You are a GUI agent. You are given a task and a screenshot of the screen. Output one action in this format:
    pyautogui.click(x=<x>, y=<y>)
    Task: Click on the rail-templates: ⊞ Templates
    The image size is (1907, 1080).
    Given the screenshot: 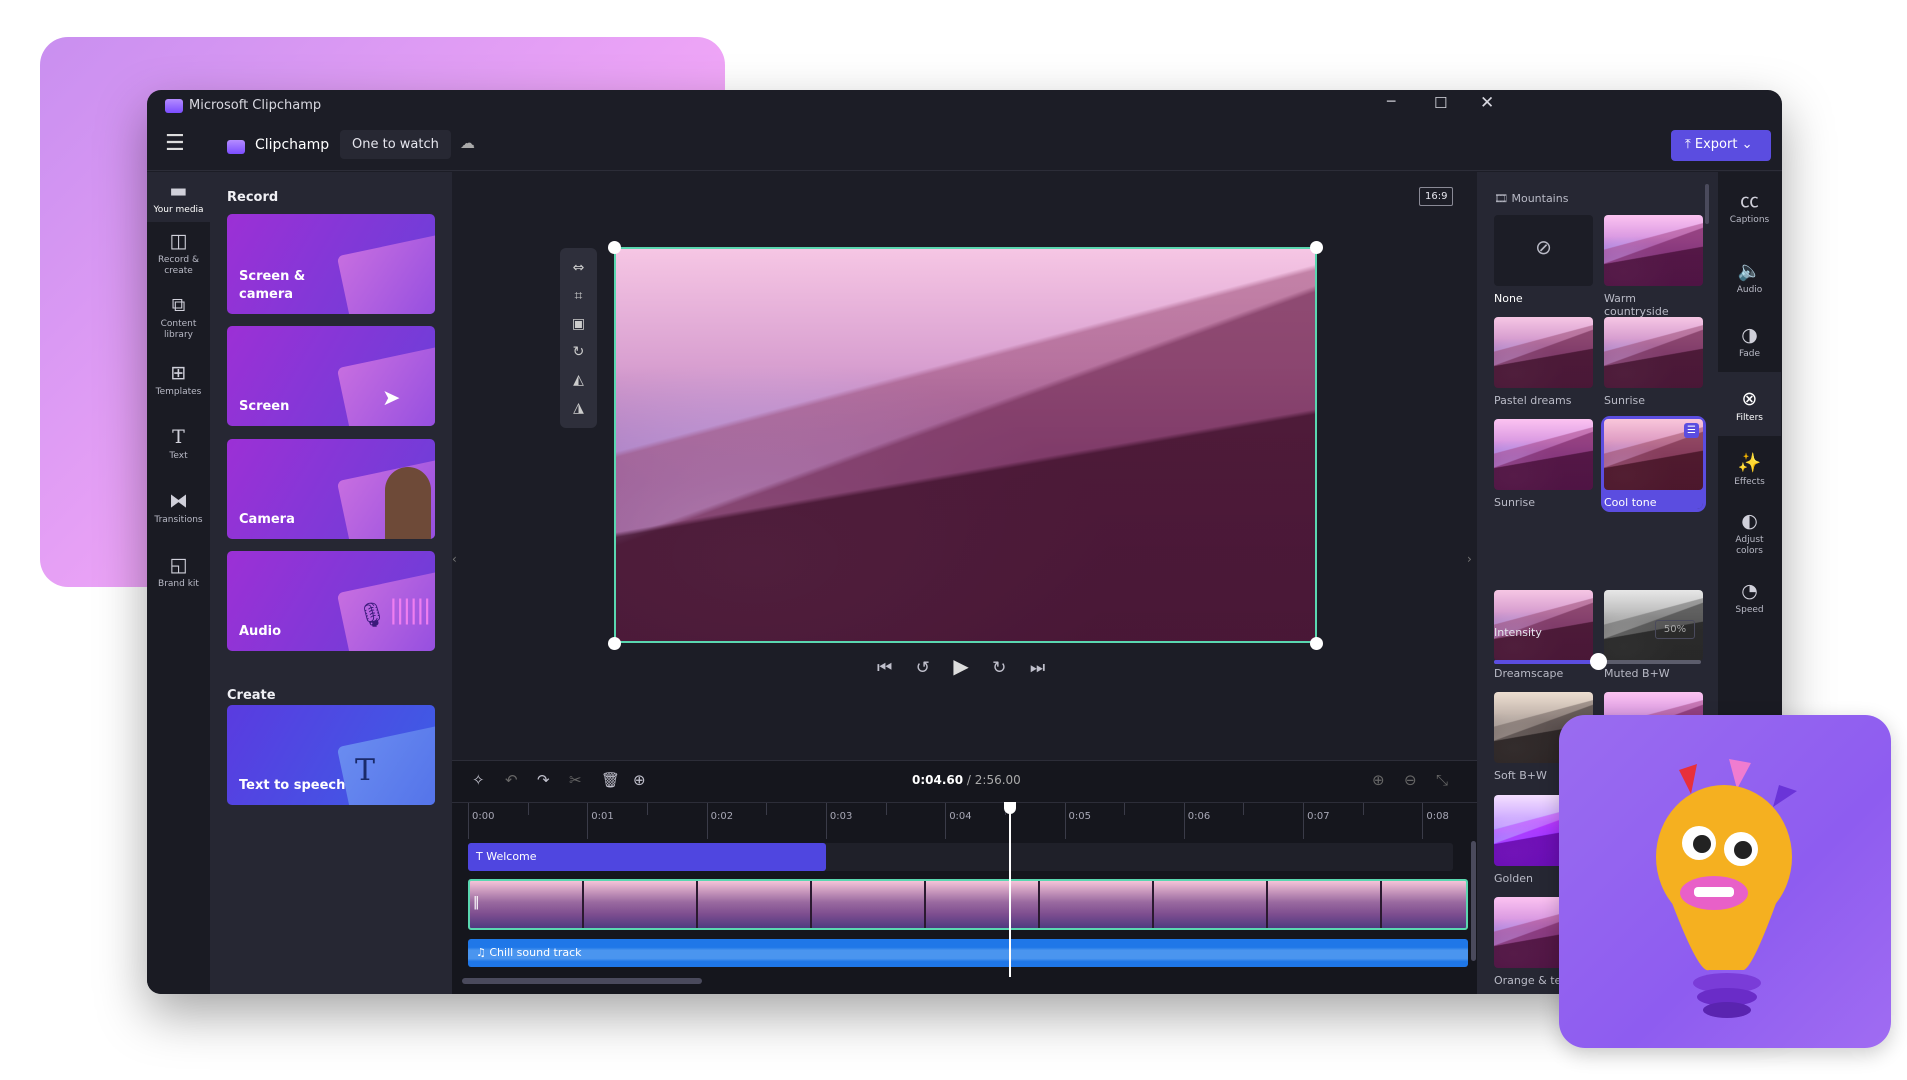 What is the action you would take?
    pyautogui.click(x=178, y=380)
    